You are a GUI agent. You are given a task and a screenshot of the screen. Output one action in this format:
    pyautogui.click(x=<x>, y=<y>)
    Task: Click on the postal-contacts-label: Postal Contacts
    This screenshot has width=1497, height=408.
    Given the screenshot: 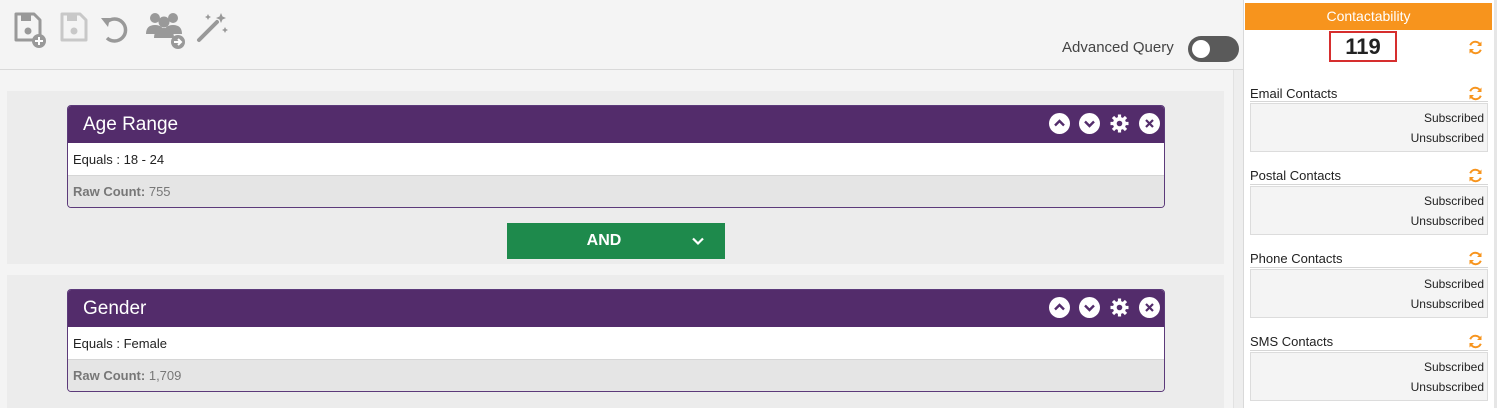 What is the action you would take?
    pyautogui.click(x=1296, y=175)
    